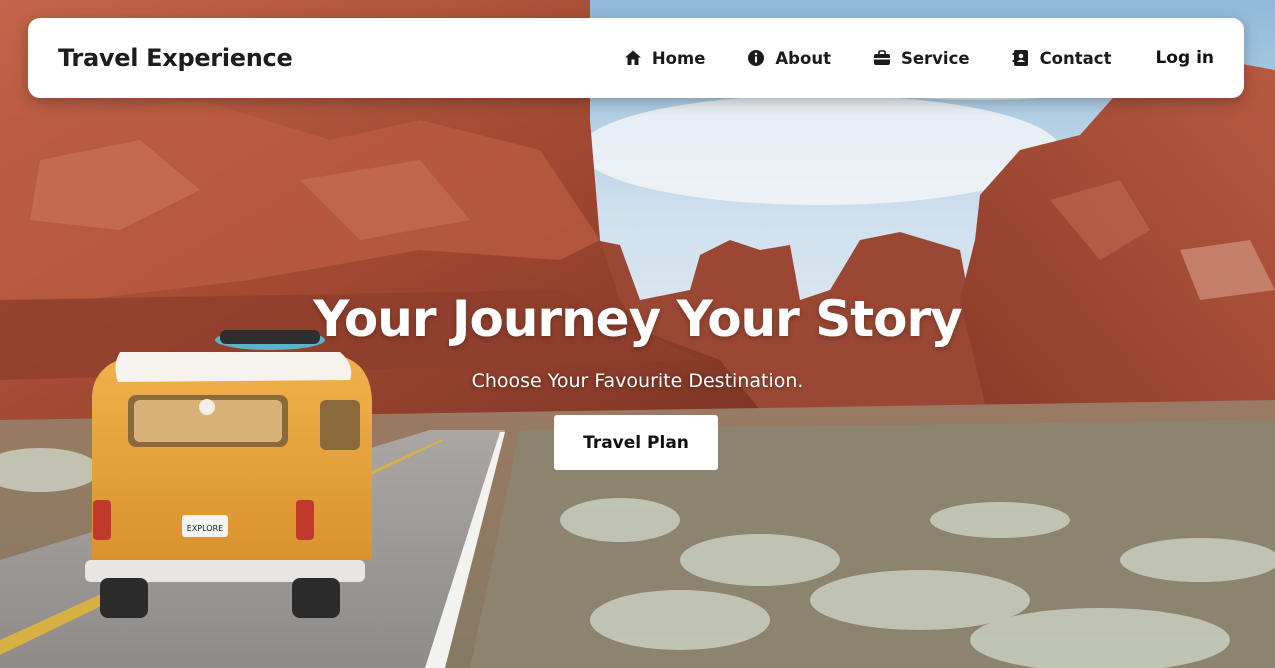 The width and height of the screenshot is (1275, 668). Describe the element at coordinates (1184, 58) in the screenshot. I see `login-link: Log in` at that location.